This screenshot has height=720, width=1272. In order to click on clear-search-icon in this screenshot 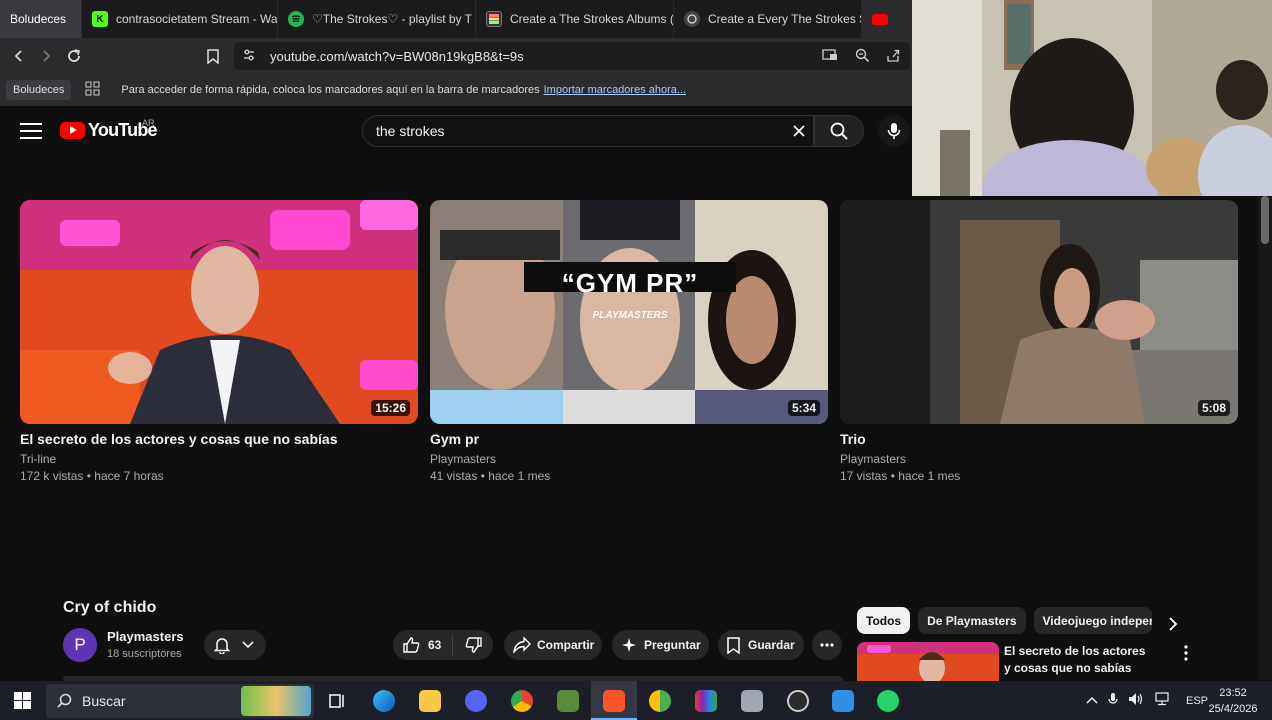, I will do `click(799, 132)`.